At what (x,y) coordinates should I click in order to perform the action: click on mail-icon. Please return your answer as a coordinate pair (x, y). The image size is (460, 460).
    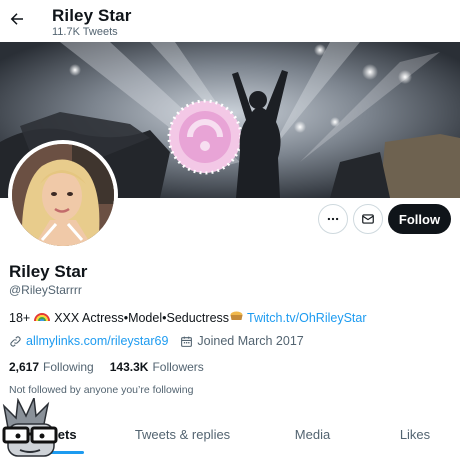
    Looking at the image, I should click on (368, 219).